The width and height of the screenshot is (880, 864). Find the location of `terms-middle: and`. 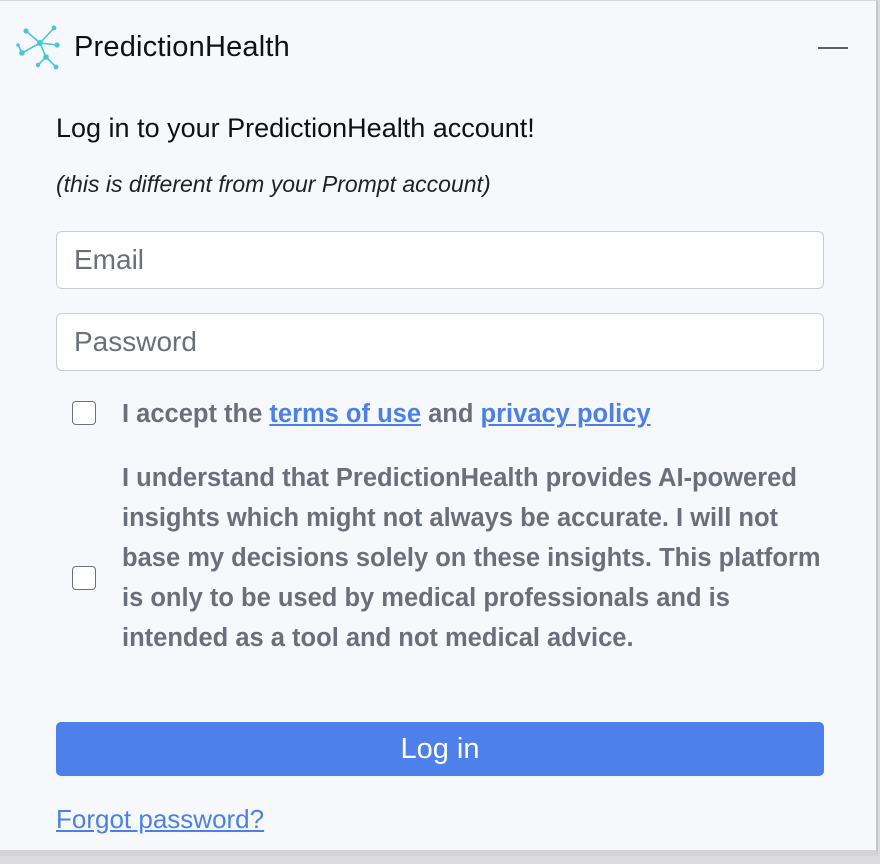

terms-middle: and is located at coordinates (451, 414).